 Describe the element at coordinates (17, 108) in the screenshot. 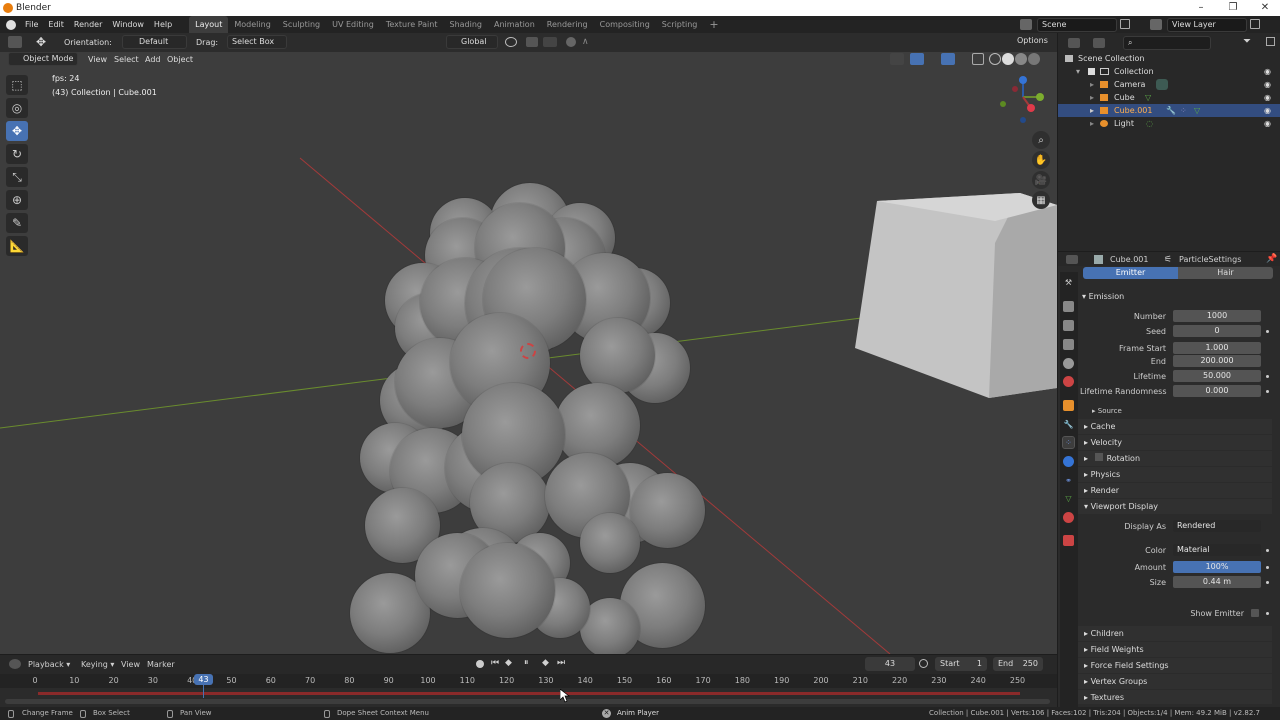

I see `cursor-tool-icon: ◎` at that location.